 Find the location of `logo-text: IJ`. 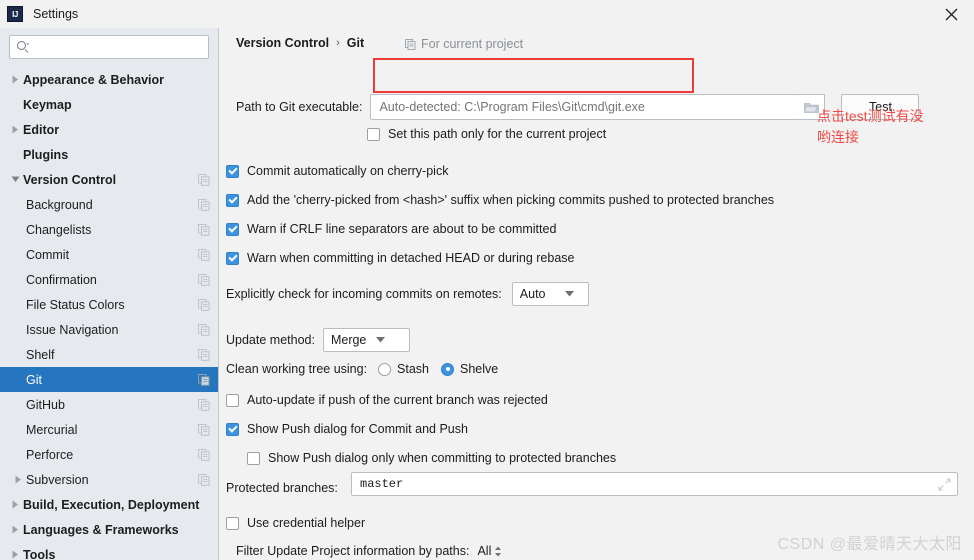

logo-text: IJ is located at coordinates (15, 14).